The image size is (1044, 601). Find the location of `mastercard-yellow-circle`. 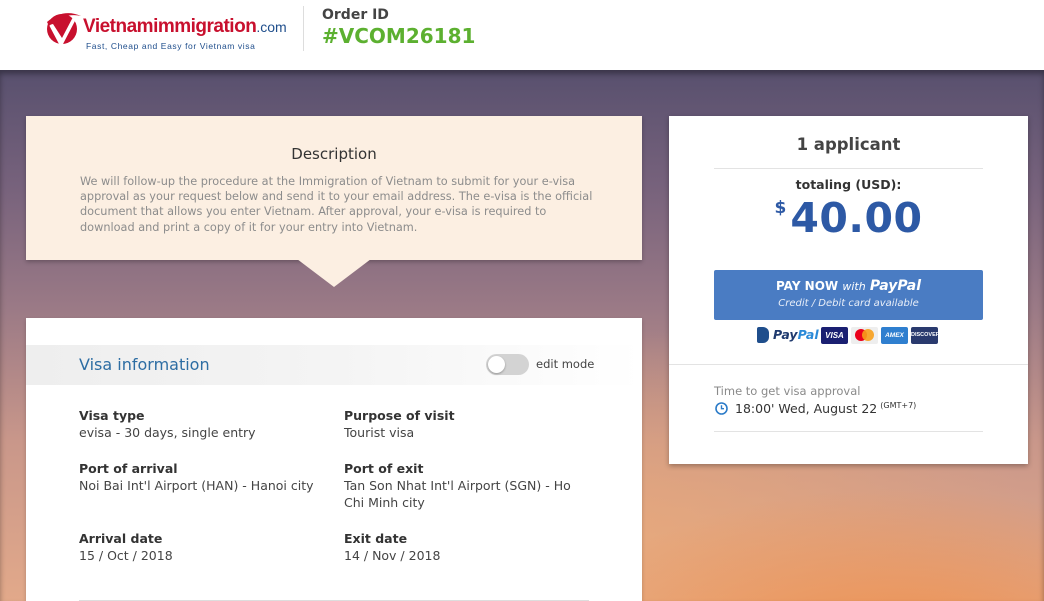

mastercard-yellow-circle is located at coordinates (868, 335).